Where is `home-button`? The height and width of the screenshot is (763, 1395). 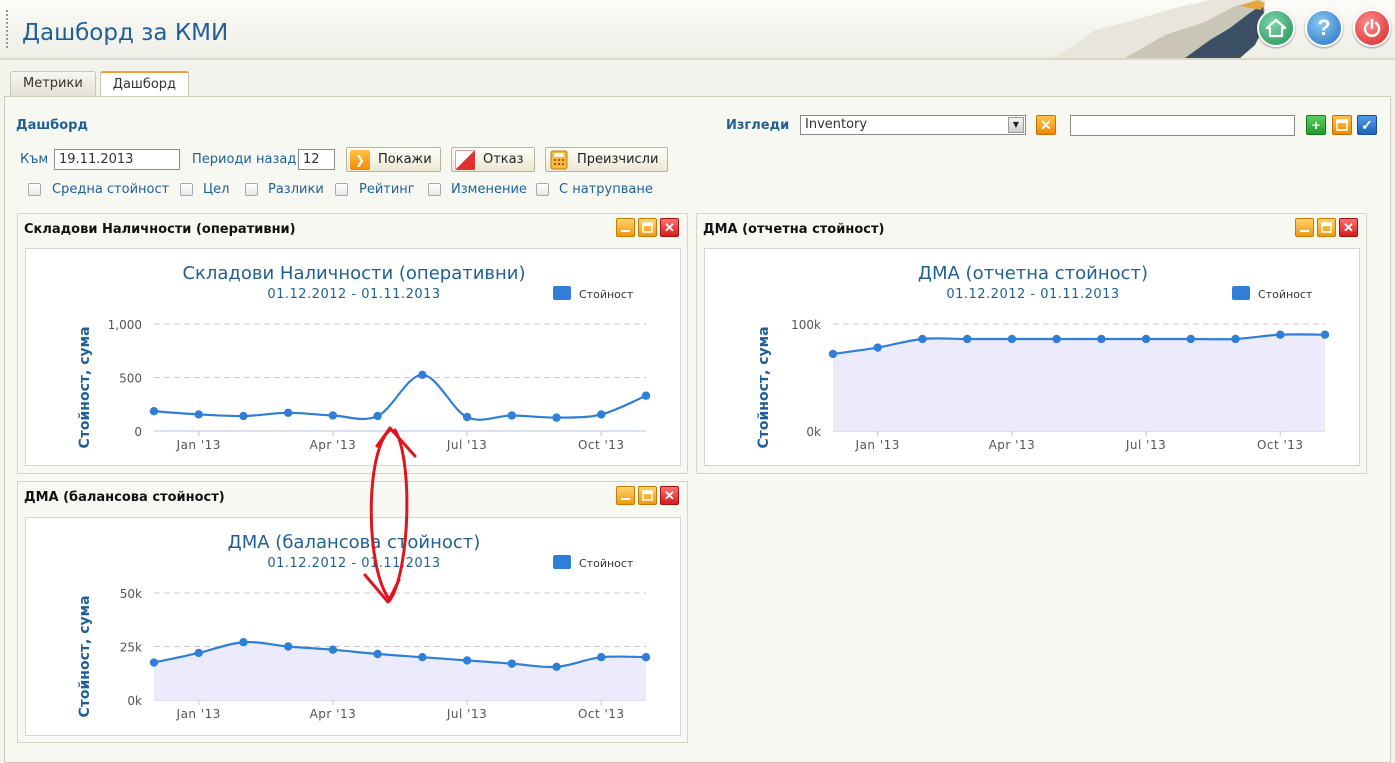
home-button is located at coordinates (1276, 28).